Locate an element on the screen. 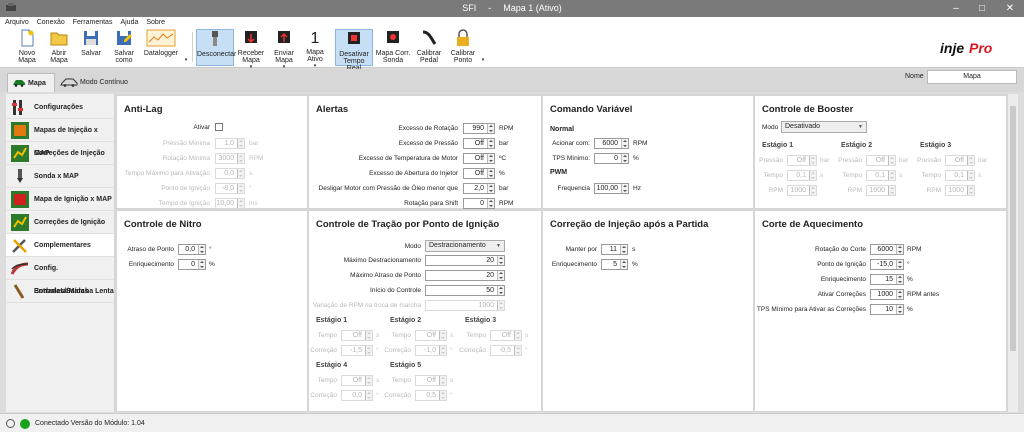 The width and height of the screenshot is (1024, 432). tracao-s1-tempo-input: Off is located at coordinates (357, 335).